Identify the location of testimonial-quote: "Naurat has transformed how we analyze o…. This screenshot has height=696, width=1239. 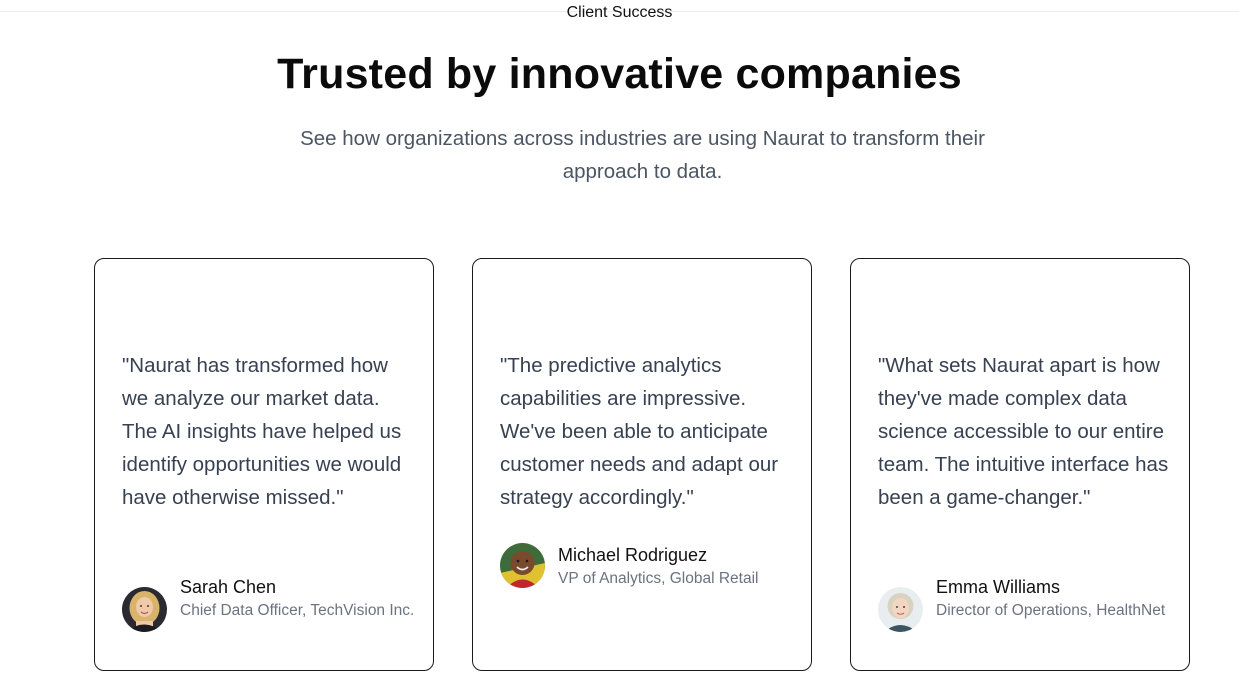
(262, 431).